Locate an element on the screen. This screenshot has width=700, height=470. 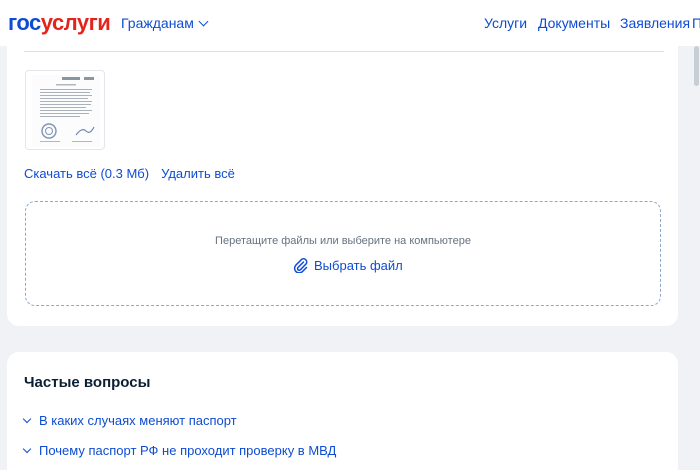
document-preview-image is located at coordinates (66, 111).